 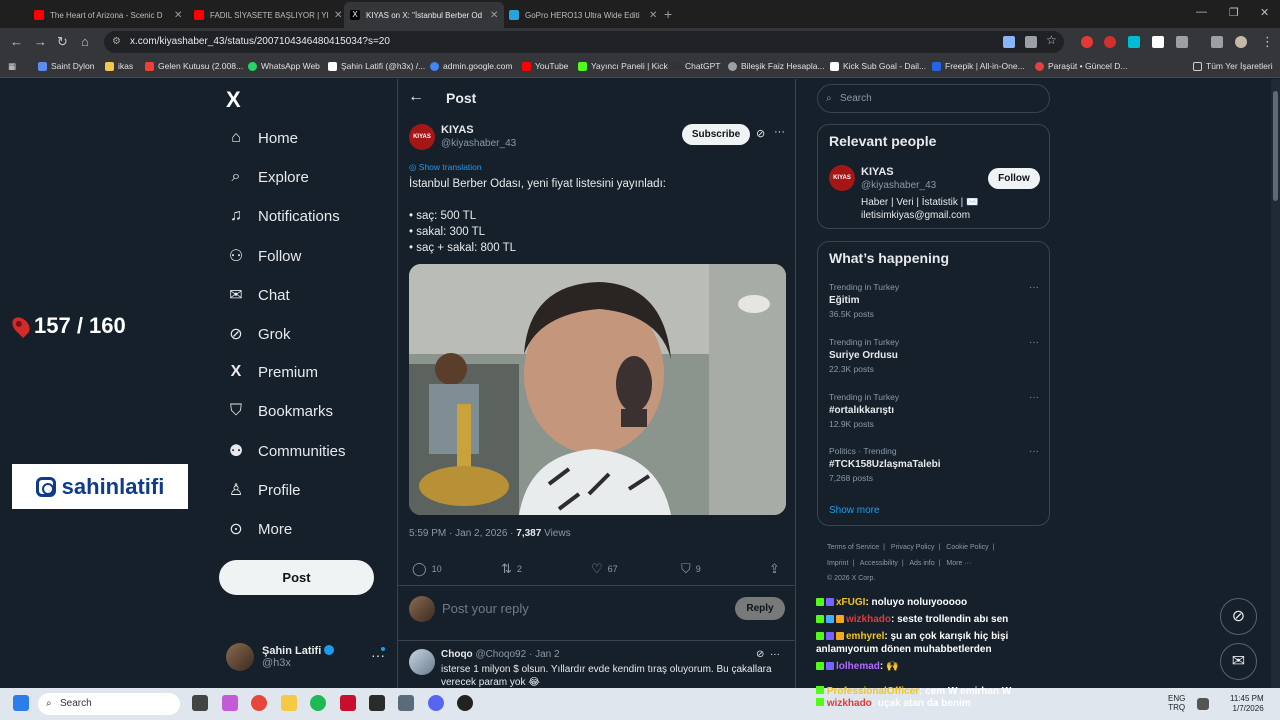 I want to click on spotify-icon, so click(x=318, y=703).